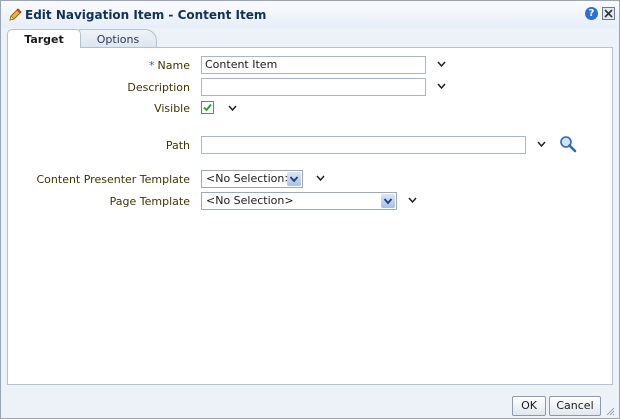 The width and height of the screenshot is (620, 419). Describe the element at coordinates (441, 64) in the screenshot. I see `name-translate-chevron-icon` at that location.